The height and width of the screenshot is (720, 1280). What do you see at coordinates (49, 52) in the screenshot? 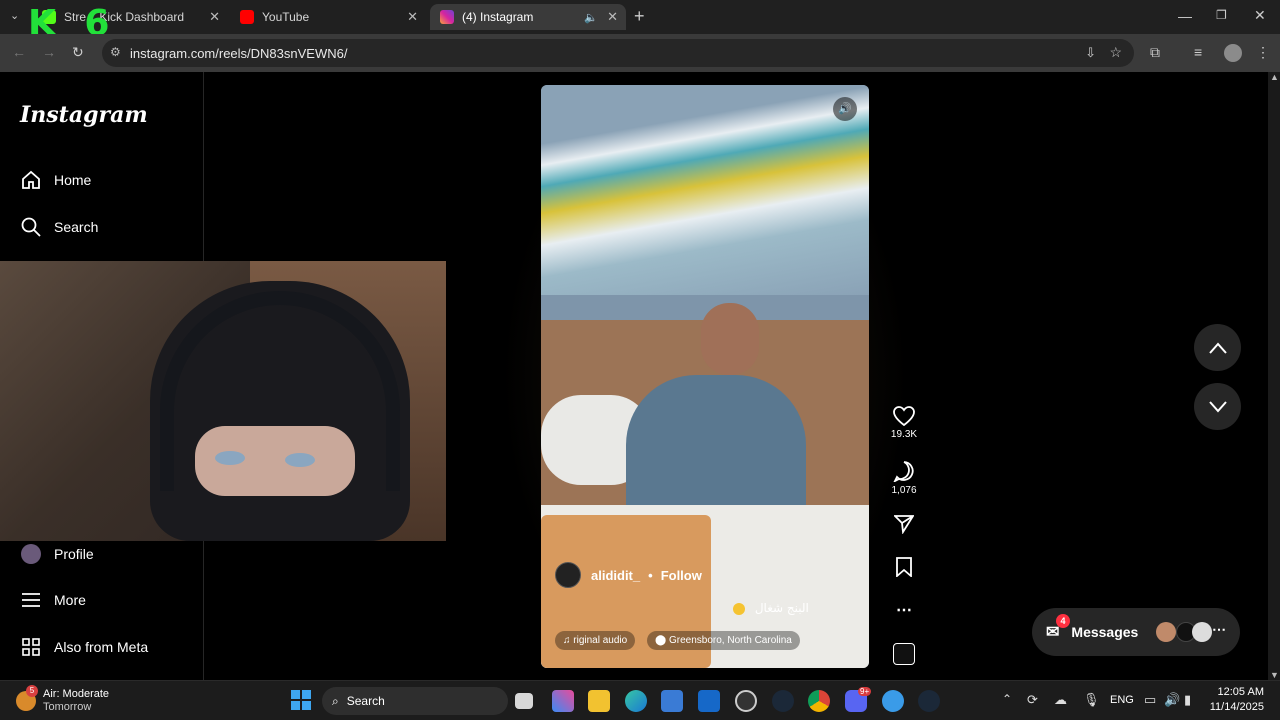
I see `forward-icon: →` at bounding box center [49, 52].